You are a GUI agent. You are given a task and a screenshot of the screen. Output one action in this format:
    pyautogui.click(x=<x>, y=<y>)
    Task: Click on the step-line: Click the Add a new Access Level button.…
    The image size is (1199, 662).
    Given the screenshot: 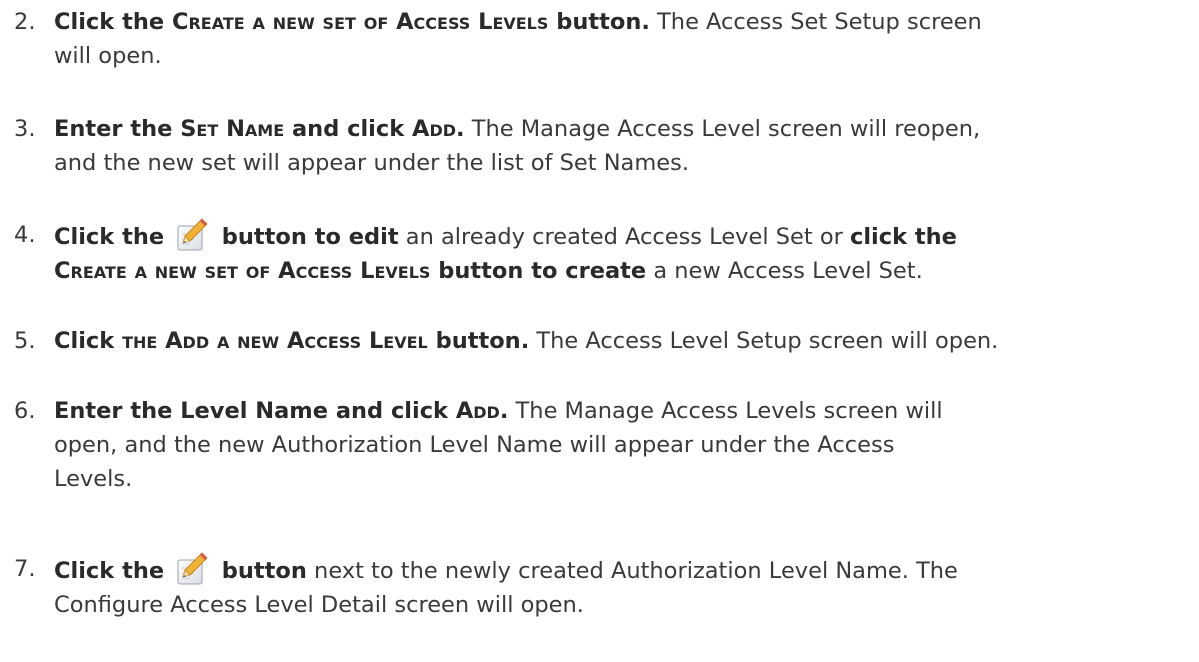 What is the action you would take?
    pyautogui.click(x=624, y=341)
    